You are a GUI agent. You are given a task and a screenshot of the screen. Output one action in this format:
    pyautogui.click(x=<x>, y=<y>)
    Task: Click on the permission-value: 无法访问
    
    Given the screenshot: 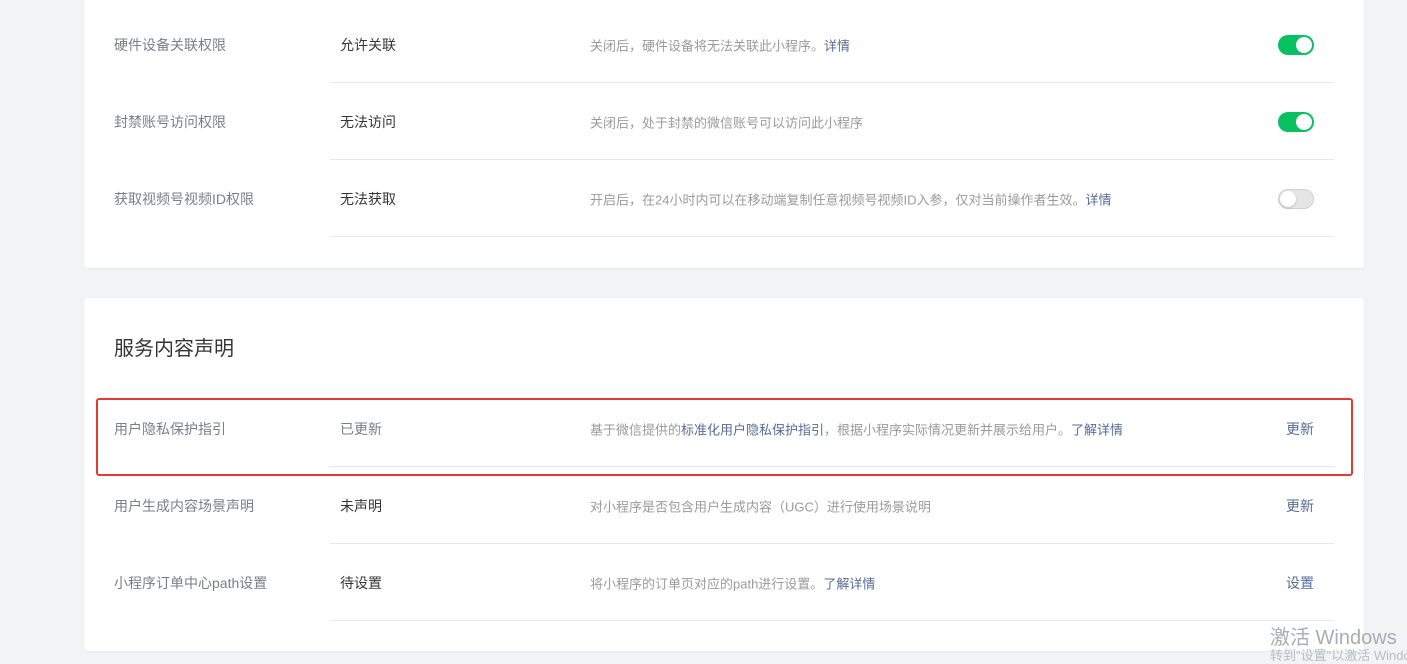 What is the action you would take?
    pyautogui.click(x=368, y=121)
    